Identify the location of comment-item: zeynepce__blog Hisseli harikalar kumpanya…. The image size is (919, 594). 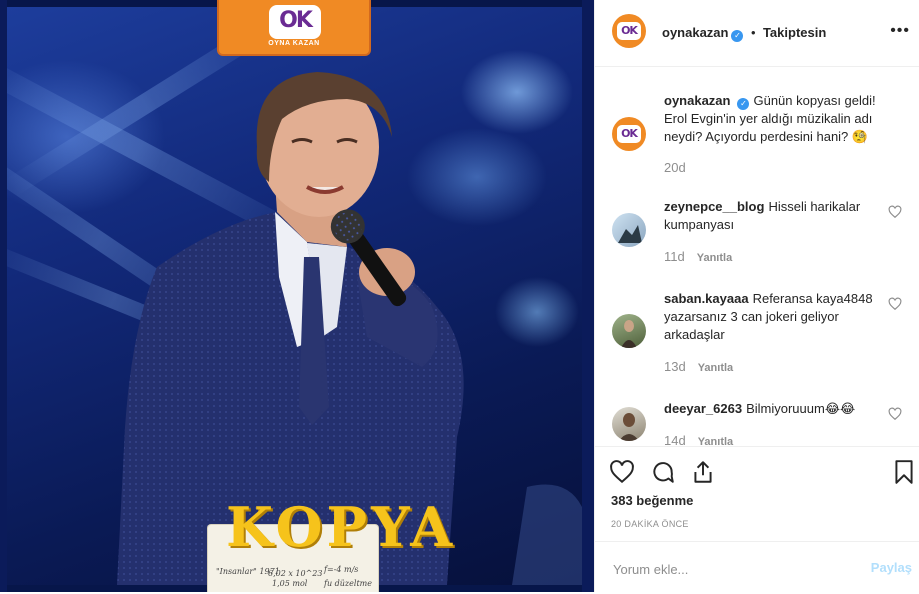
(774, 216).